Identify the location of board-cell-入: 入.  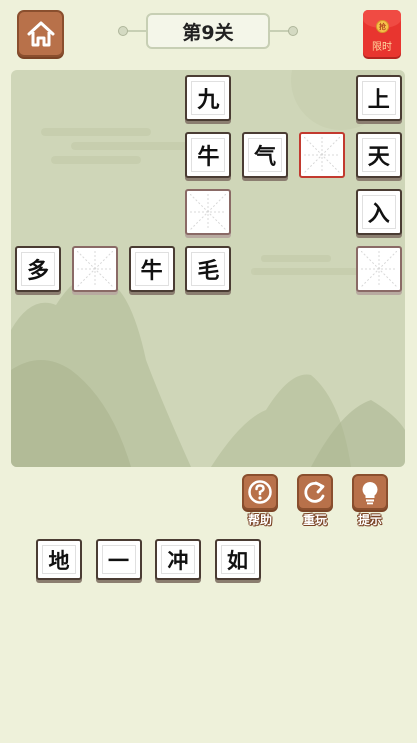
(378, 212).